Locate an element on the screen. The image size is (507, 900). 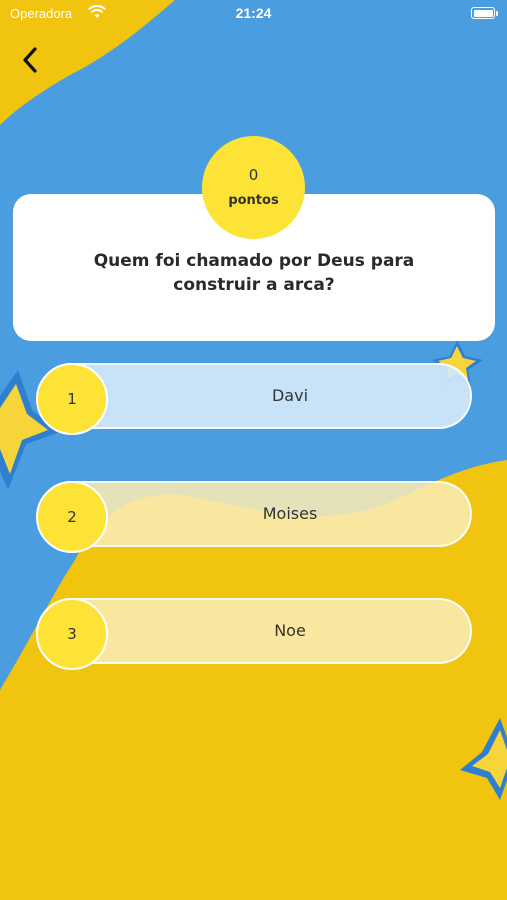
back-button is located at coordinates (30, 60).